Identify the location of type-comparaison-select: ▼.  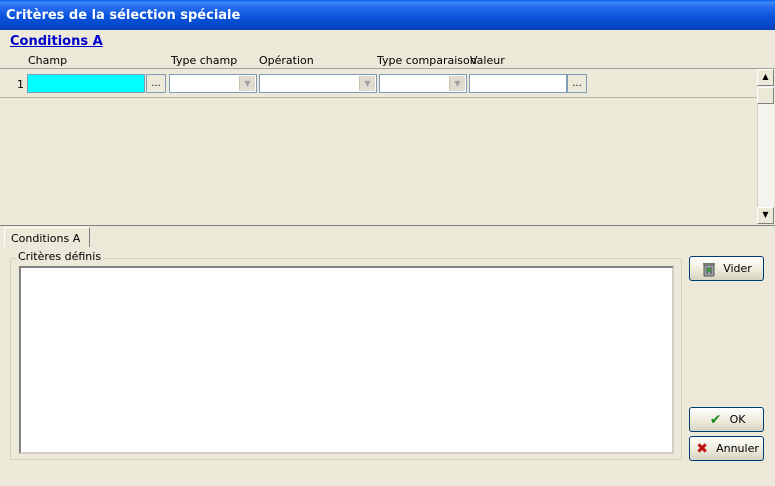
(423, 83).